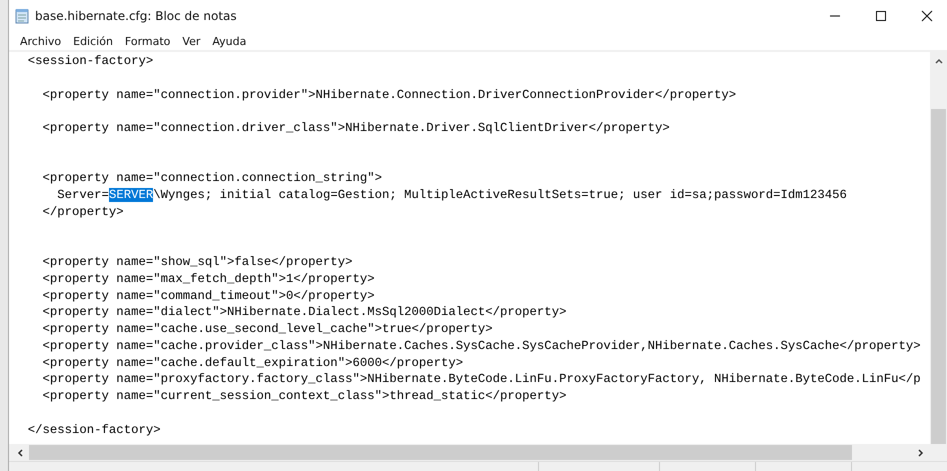  I want to click on code-line: <property name="max_fetch_depth">1</property>, so click(209, 279).